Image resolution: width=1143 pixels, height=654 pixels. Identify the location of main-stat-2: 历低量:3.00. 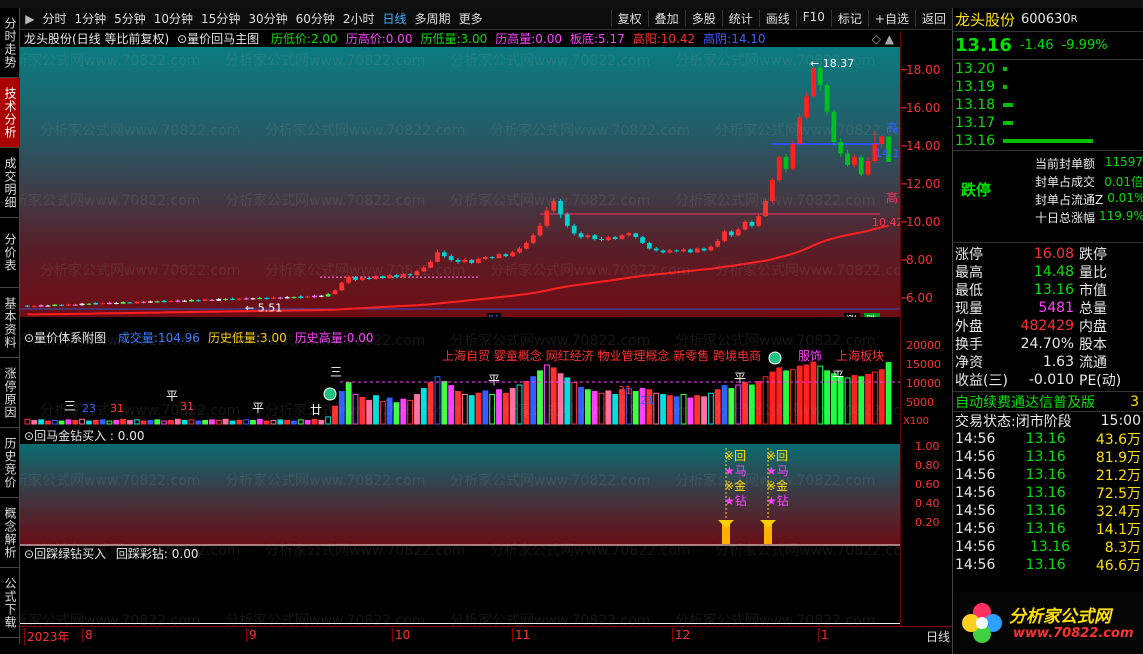
(453, 39).